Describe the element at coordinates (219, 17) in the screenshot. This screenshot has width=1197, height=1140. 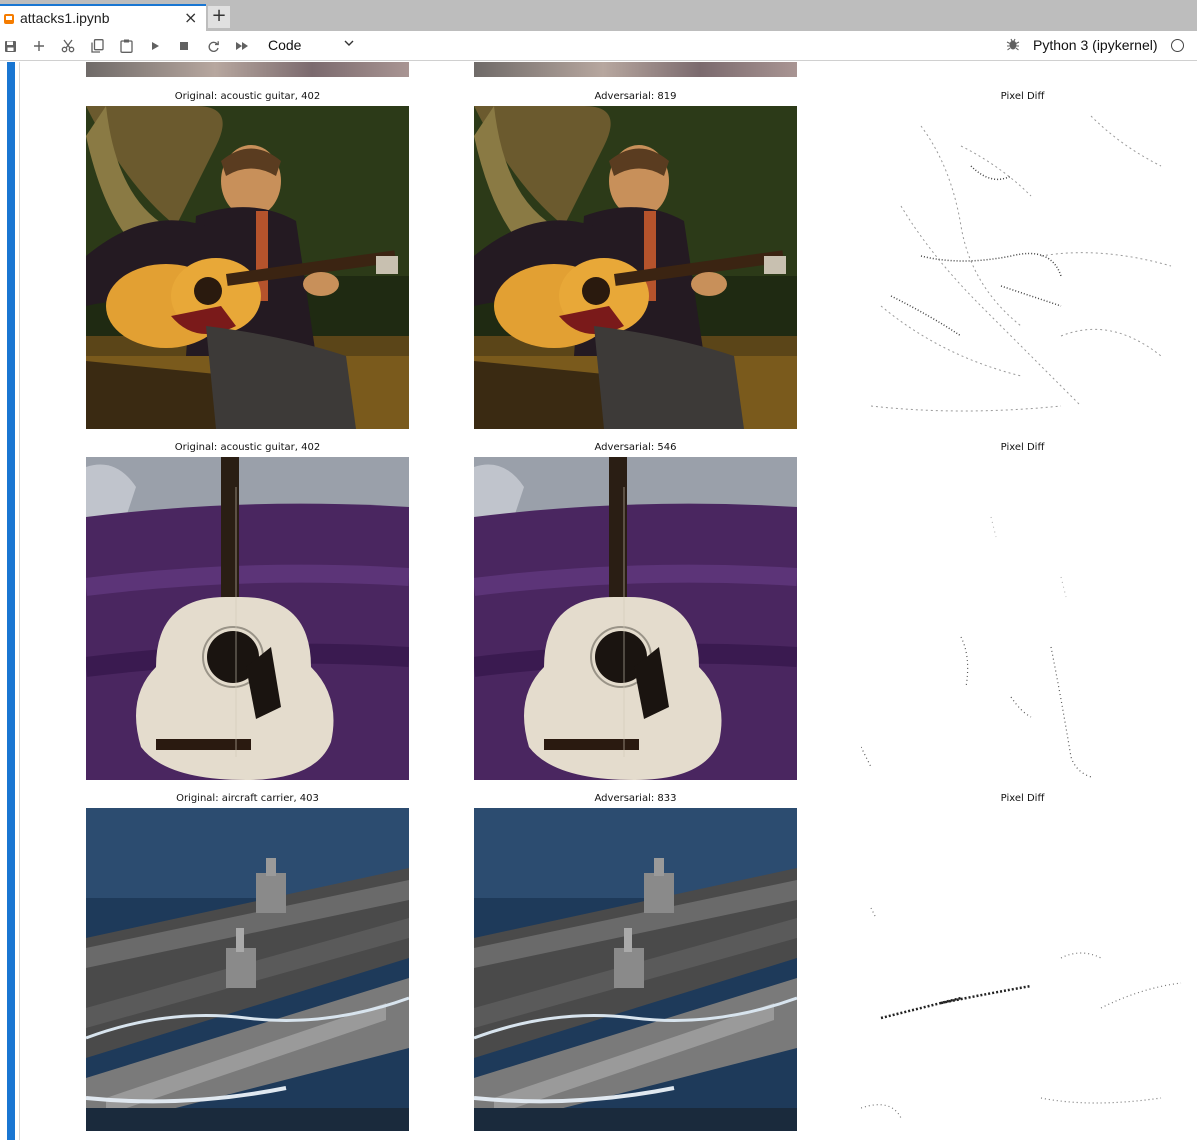
I see `new-tab-button: +` at that location.